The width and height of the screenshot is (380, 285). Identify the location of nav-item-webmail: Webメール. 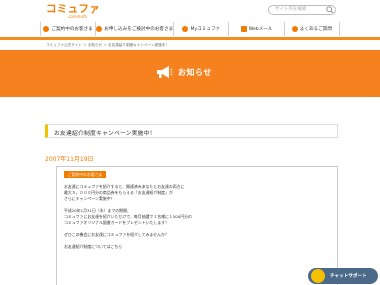
(255, 29).